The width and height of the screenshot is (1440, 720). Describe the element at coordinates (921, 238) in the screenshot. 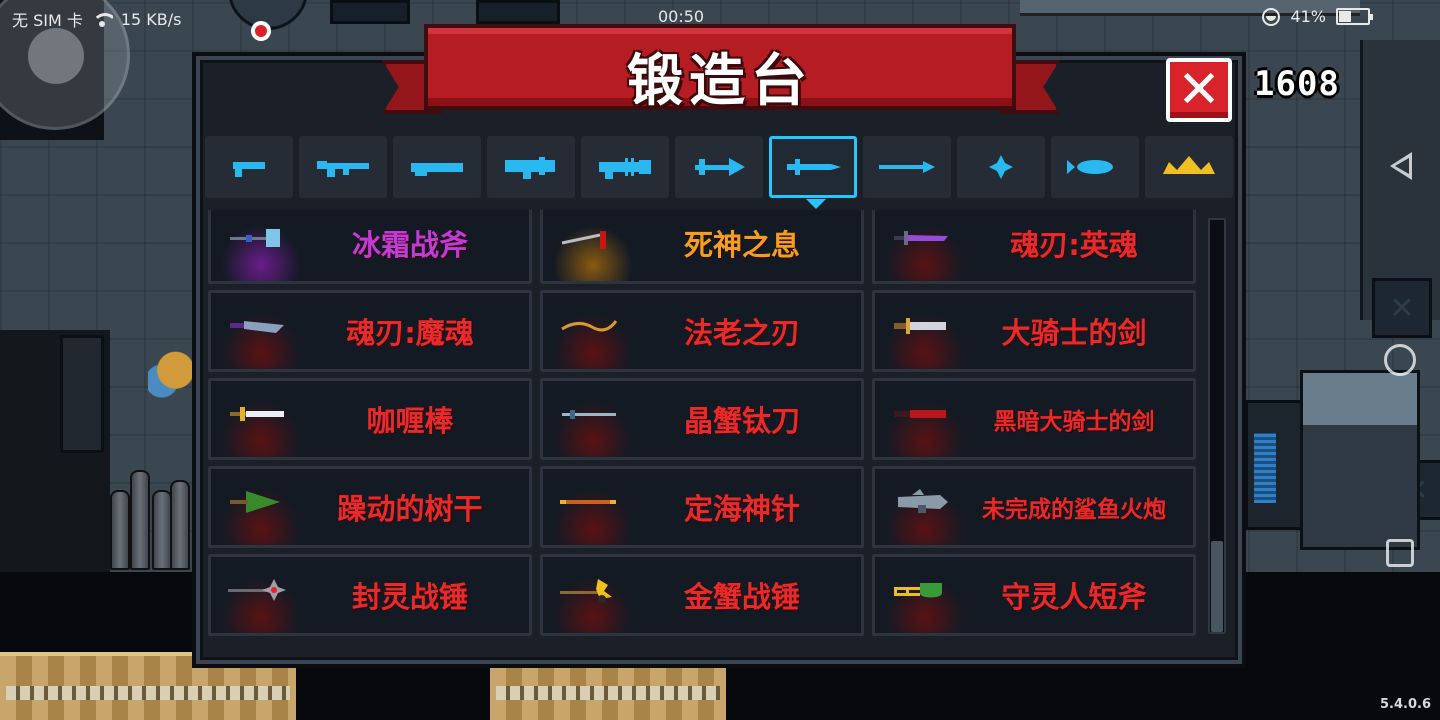

I see `soul-blade-icon` at that location.